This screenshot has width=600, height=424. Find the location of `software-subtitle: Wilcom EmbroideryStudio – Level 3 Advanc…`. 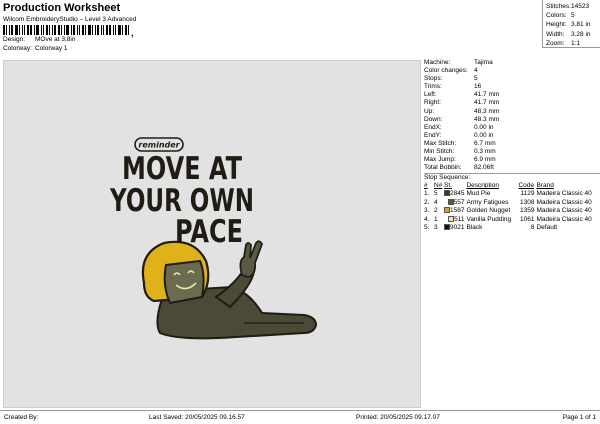

software-subtitle: Wilcom EmbroideryStudio – Level 3 Advanc… is located at coordinates (70, 19).